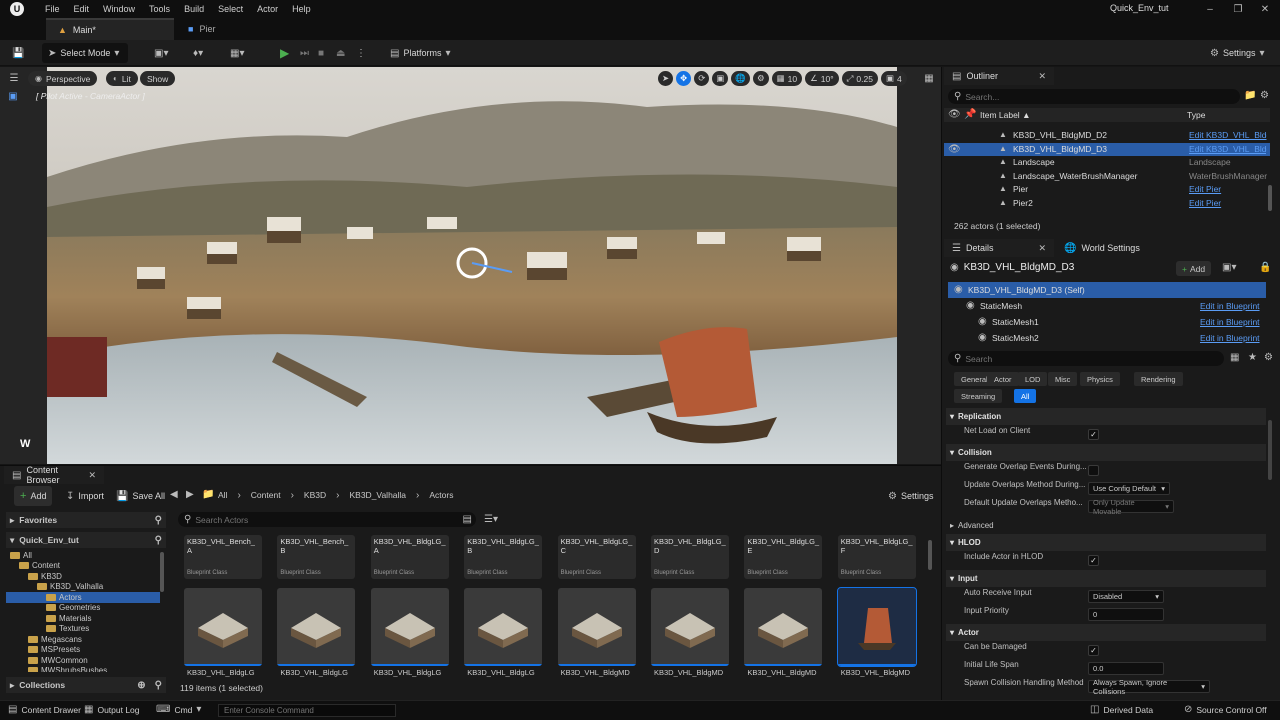 Image resolution: width=1280 pixels, height=720 pixels. Describe the element at coordinates (316, 557) in the screenshot. I see `asset-tile: KB3D_VHL_Bench_ B Blueprint Class` at that location.